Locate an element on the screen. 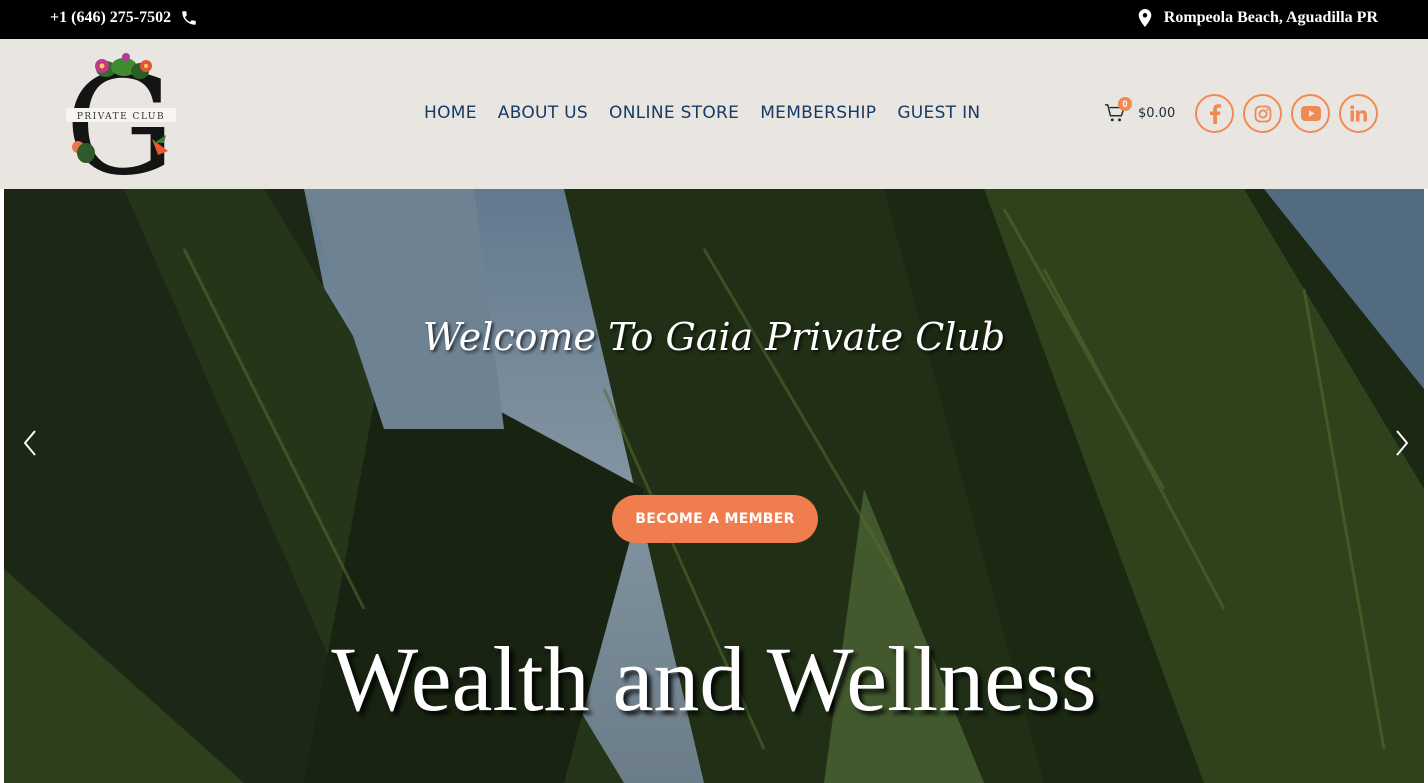 The image size is (1428, 783). nav-item-guest-in: GUEST IN is located at coordinates (938, 113).